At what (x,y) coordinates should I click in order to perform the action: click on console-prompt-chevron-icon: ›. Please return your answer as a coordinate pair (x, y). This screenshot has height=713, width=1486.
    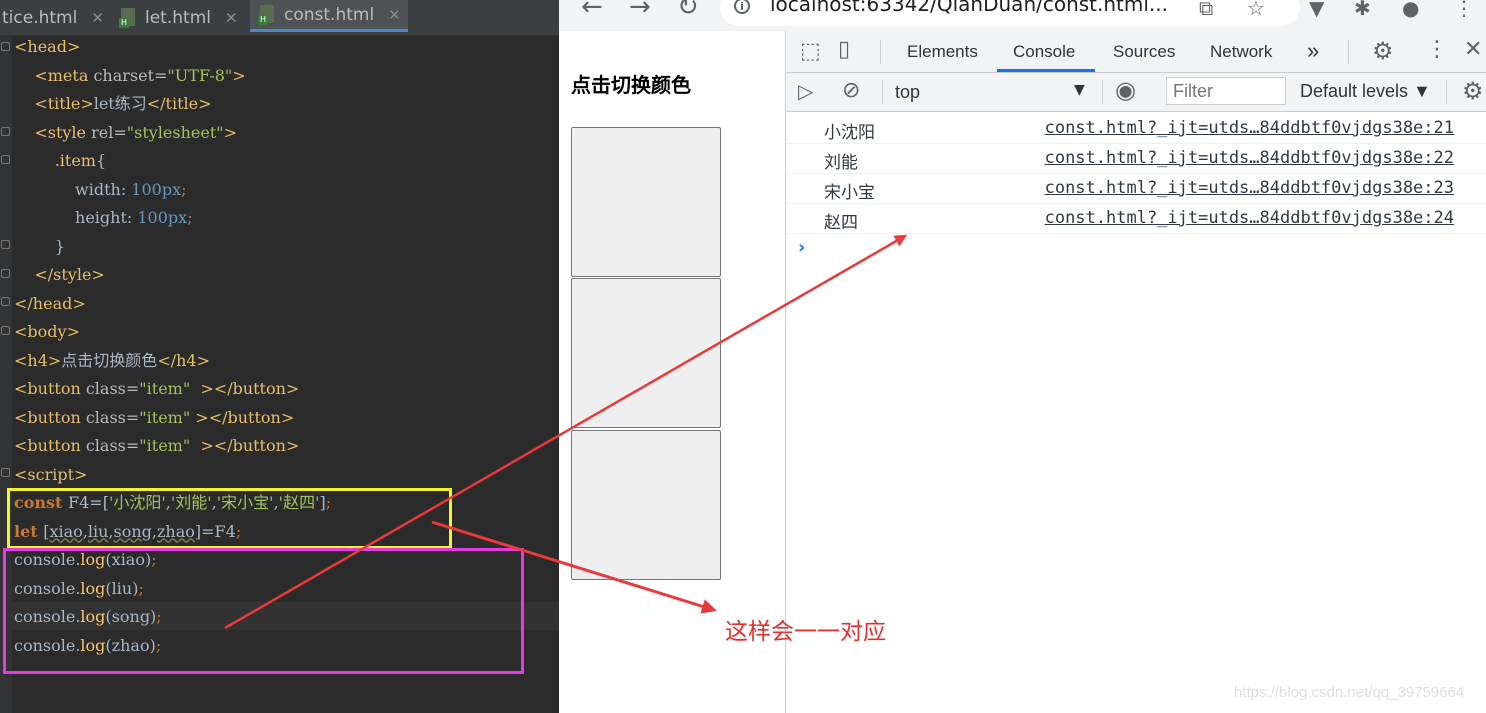
    Looking at the image, I should click on (801, 247).